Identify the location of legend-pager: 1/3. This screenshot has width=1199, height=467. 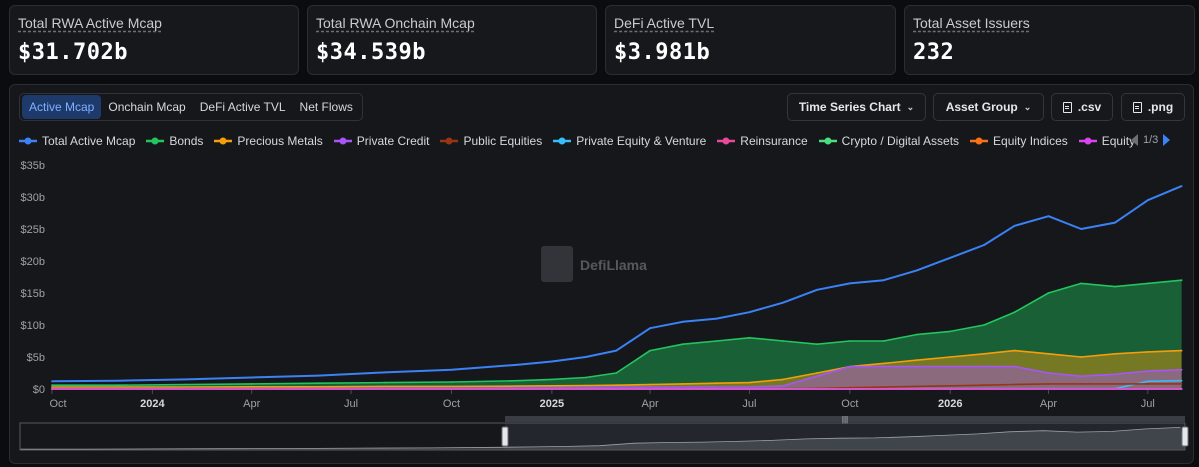
(1151, 140).